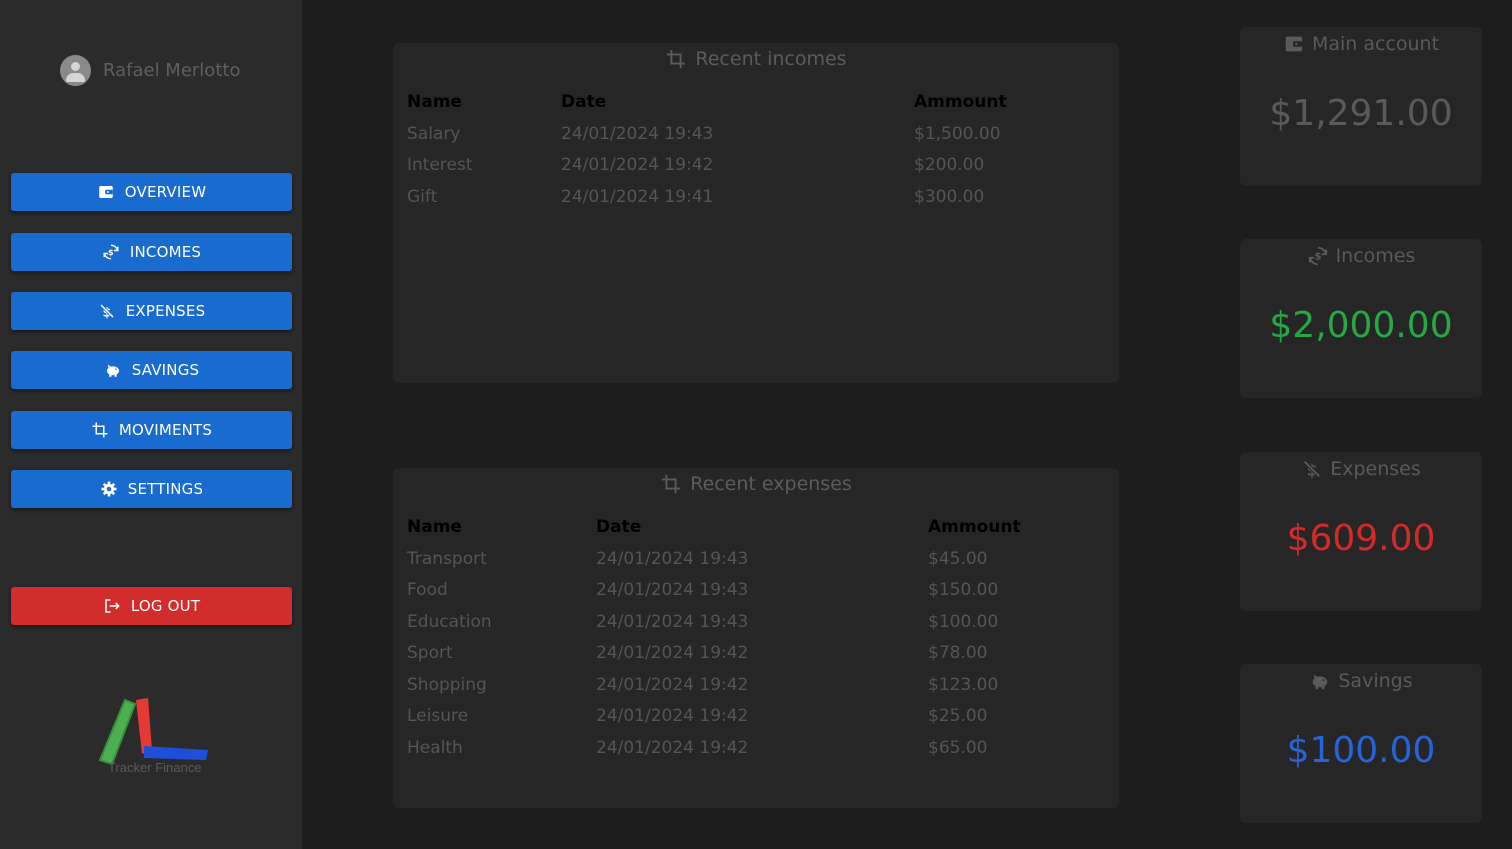 The height and width of the screenshot is (849, 1512). I want to click on recent-expenses-title-text: Recent expenses, so click(771, 484).